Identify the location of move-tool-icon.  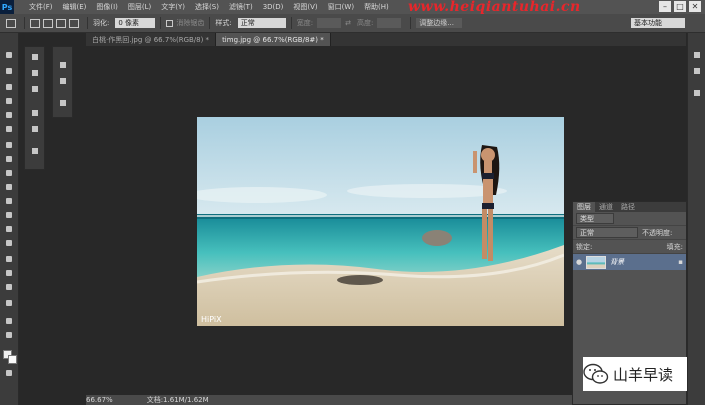
(9, 55).